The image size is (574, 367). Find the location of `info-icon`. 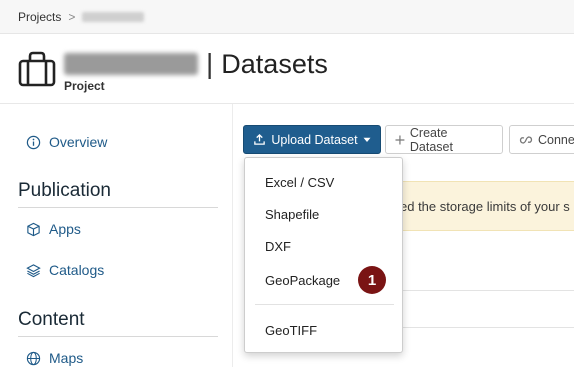

info-icon is located at coordinates (33, 142).